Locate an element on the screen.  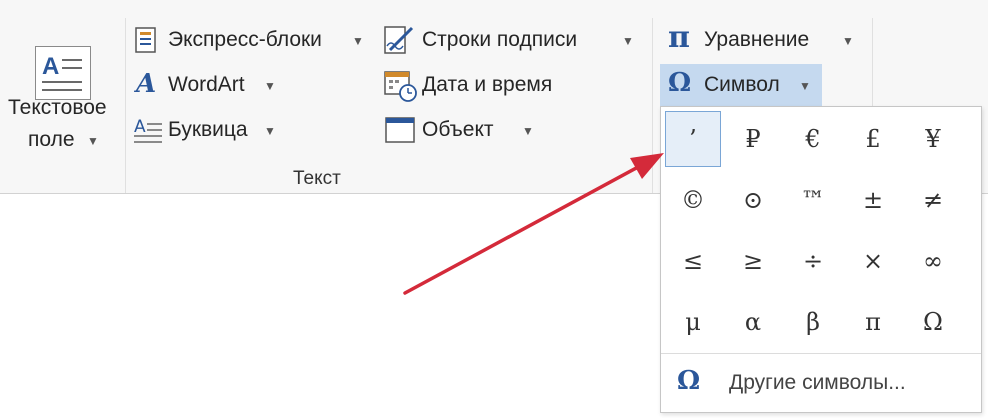
equation-button: π Уравнение ▼ is located at coordinates (764, 39).